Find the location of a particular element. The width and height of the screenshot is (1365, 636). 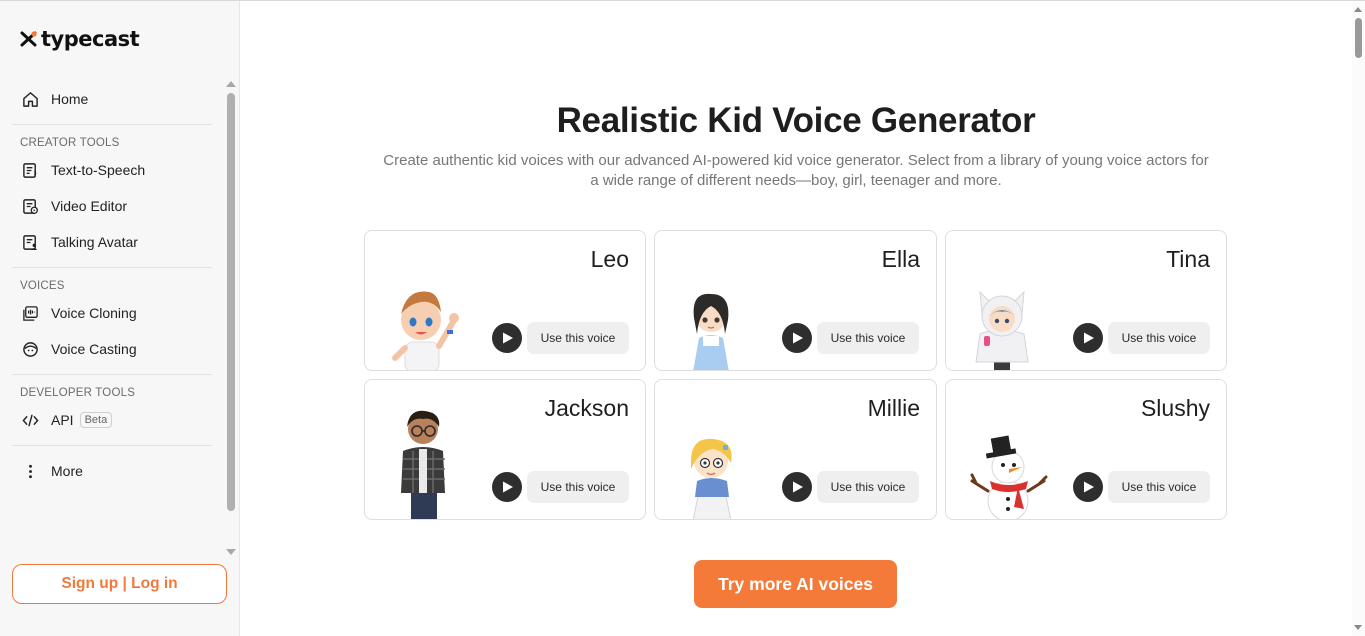

voice-name: Ella is located at coordinates (900, 259).